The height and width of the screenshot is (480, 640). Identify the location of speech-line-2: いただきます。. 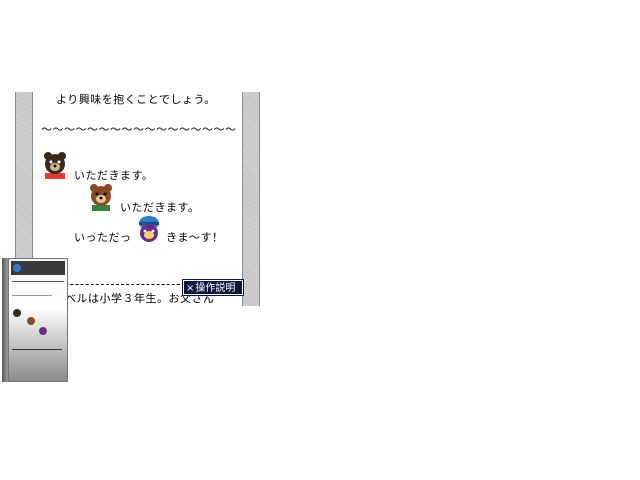
(160, 207).